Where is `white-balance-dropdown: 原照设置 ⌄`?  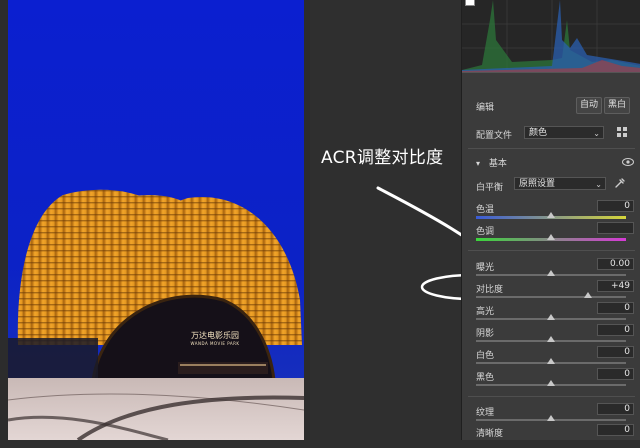
white-balance-dropdown: 原照设置 ⌄ is located at coordinates (560, 183).